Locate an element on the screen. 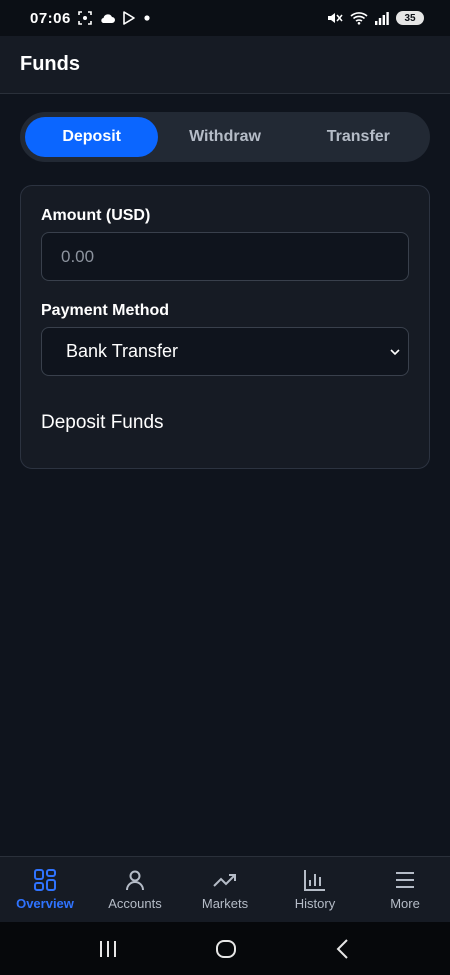  funds-tabs: Deposit Withdraw Transfer is located at coordinates (225, 137).